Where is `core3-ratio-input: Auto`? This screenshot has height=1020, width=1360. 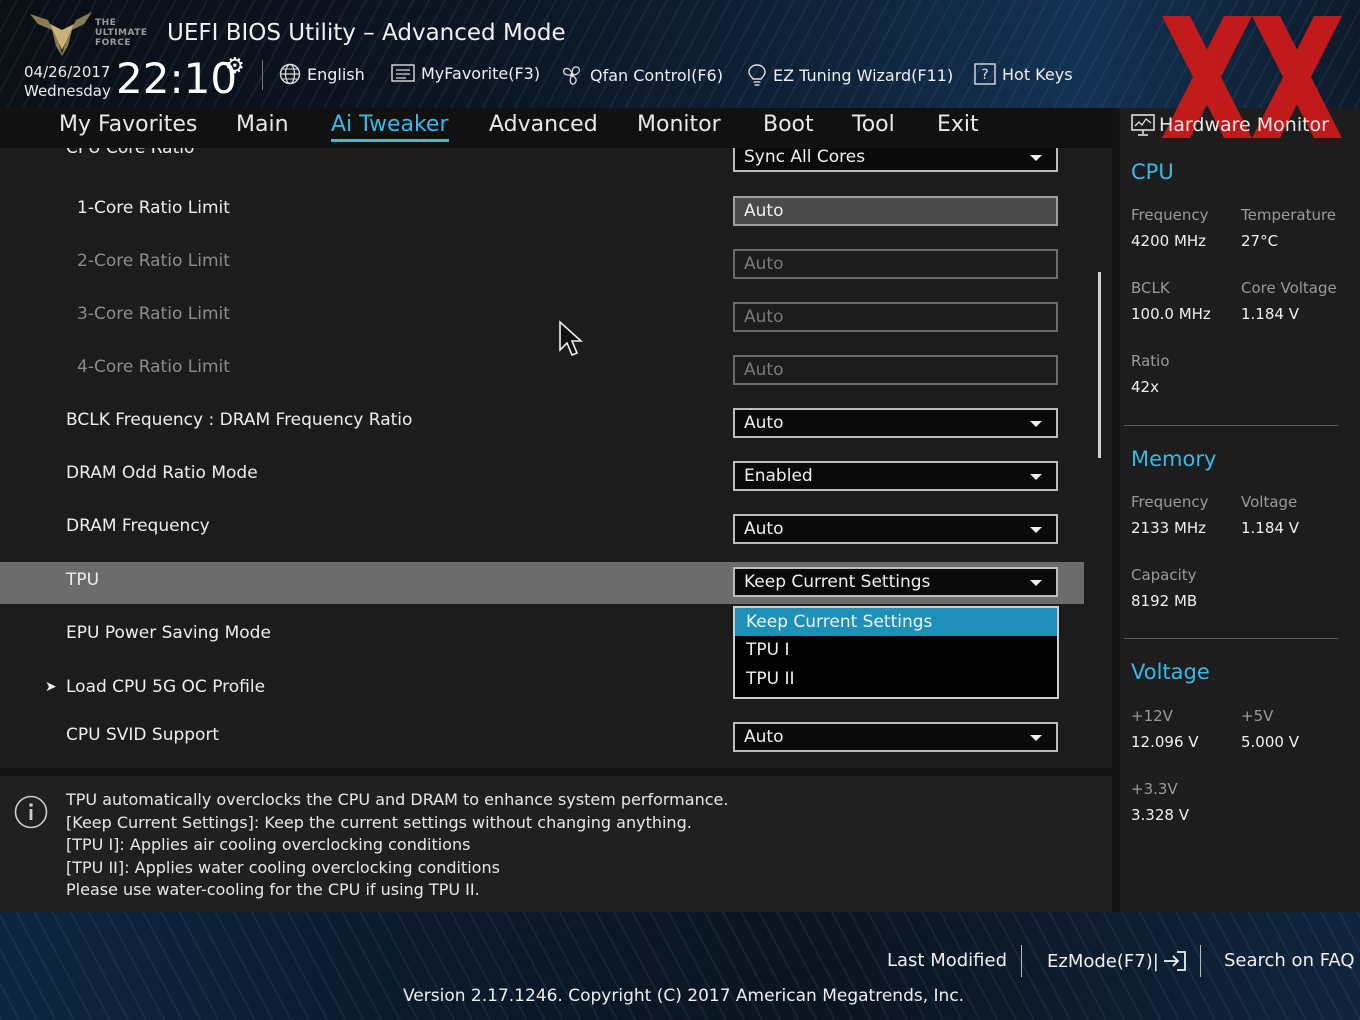 core3-ratio-input: Auto is located at coordinates (895, 317).